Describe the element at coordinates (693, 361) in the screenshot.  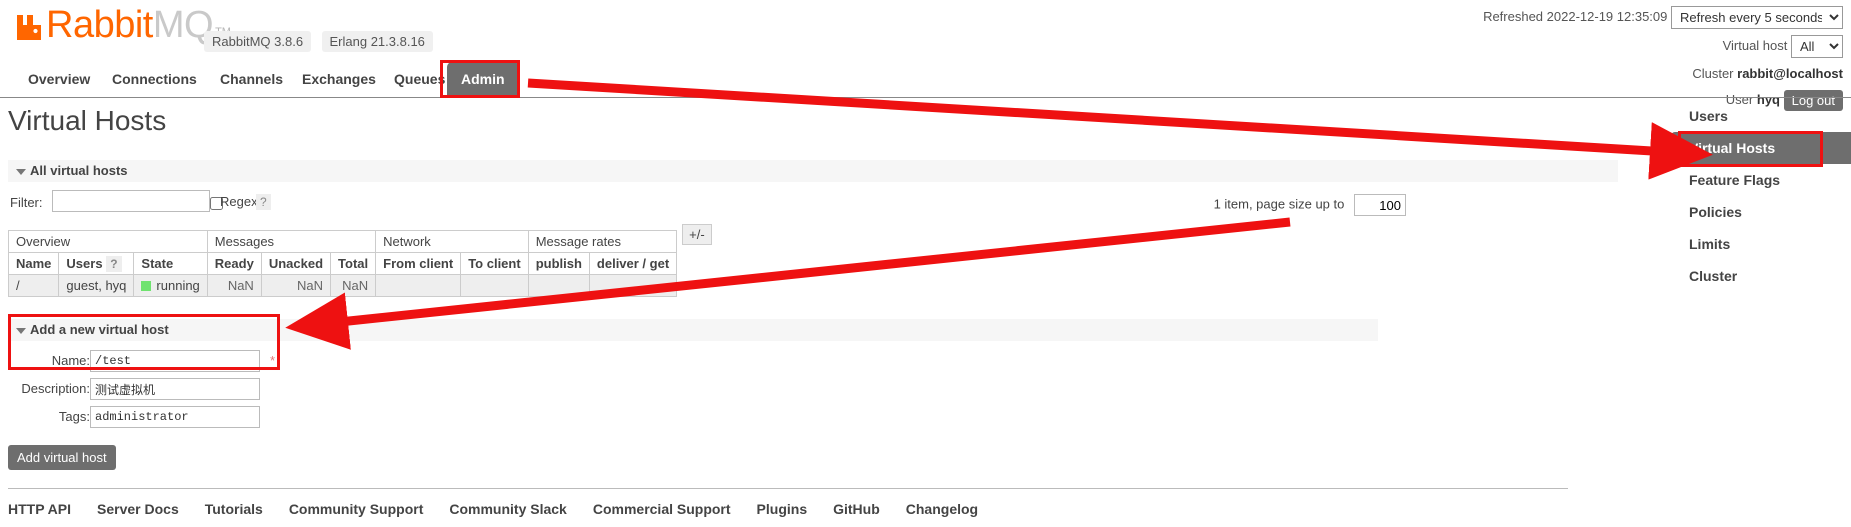
I see `form-row-name: Name: *` at that location.